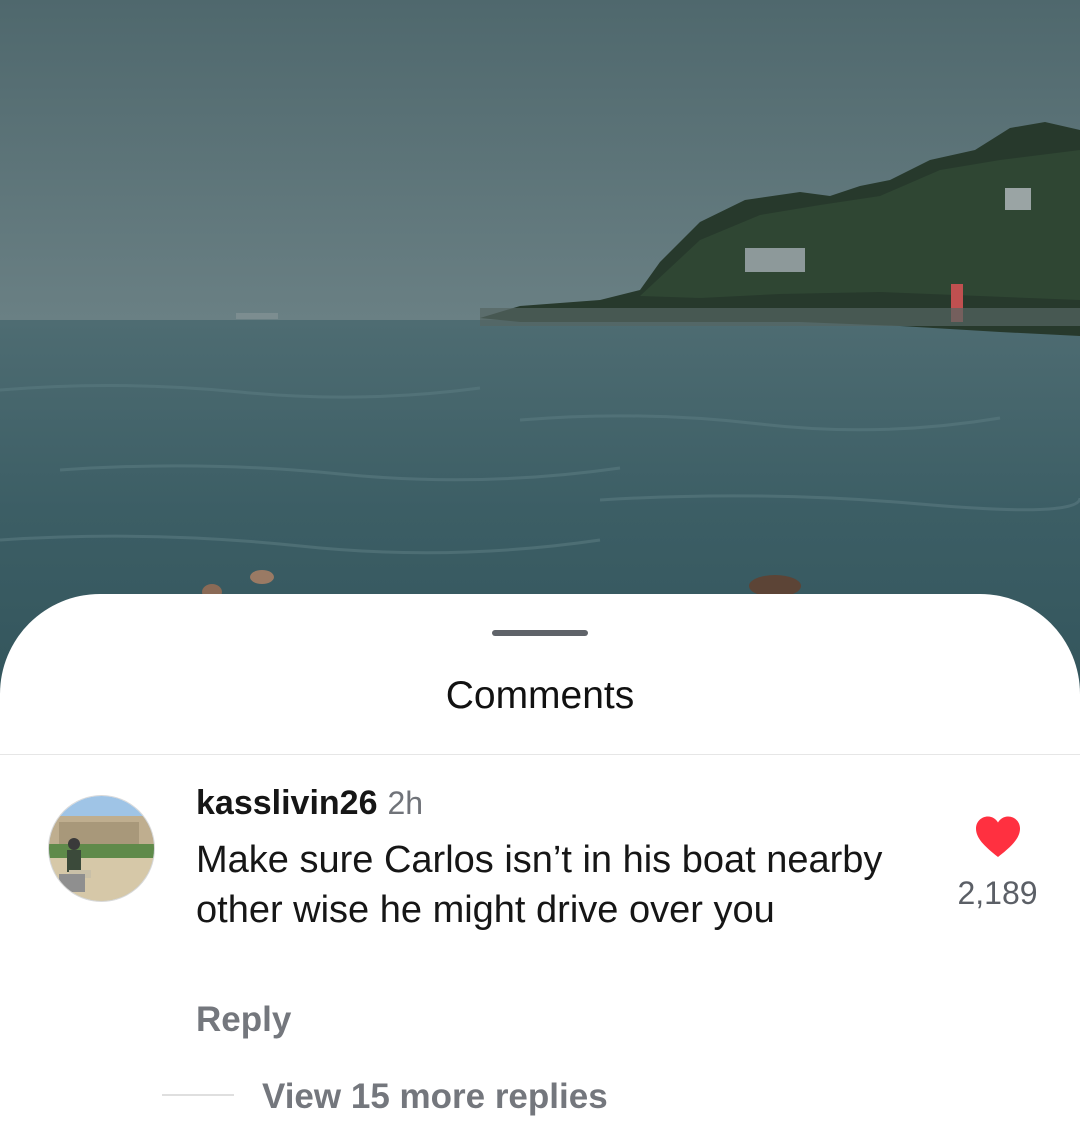 This screenshot has width=1080, height=1125. What do you see at coordinates (198, 1095) in the screenshot?
I see `replies-divider-line` at bounding box center [198, 1095].